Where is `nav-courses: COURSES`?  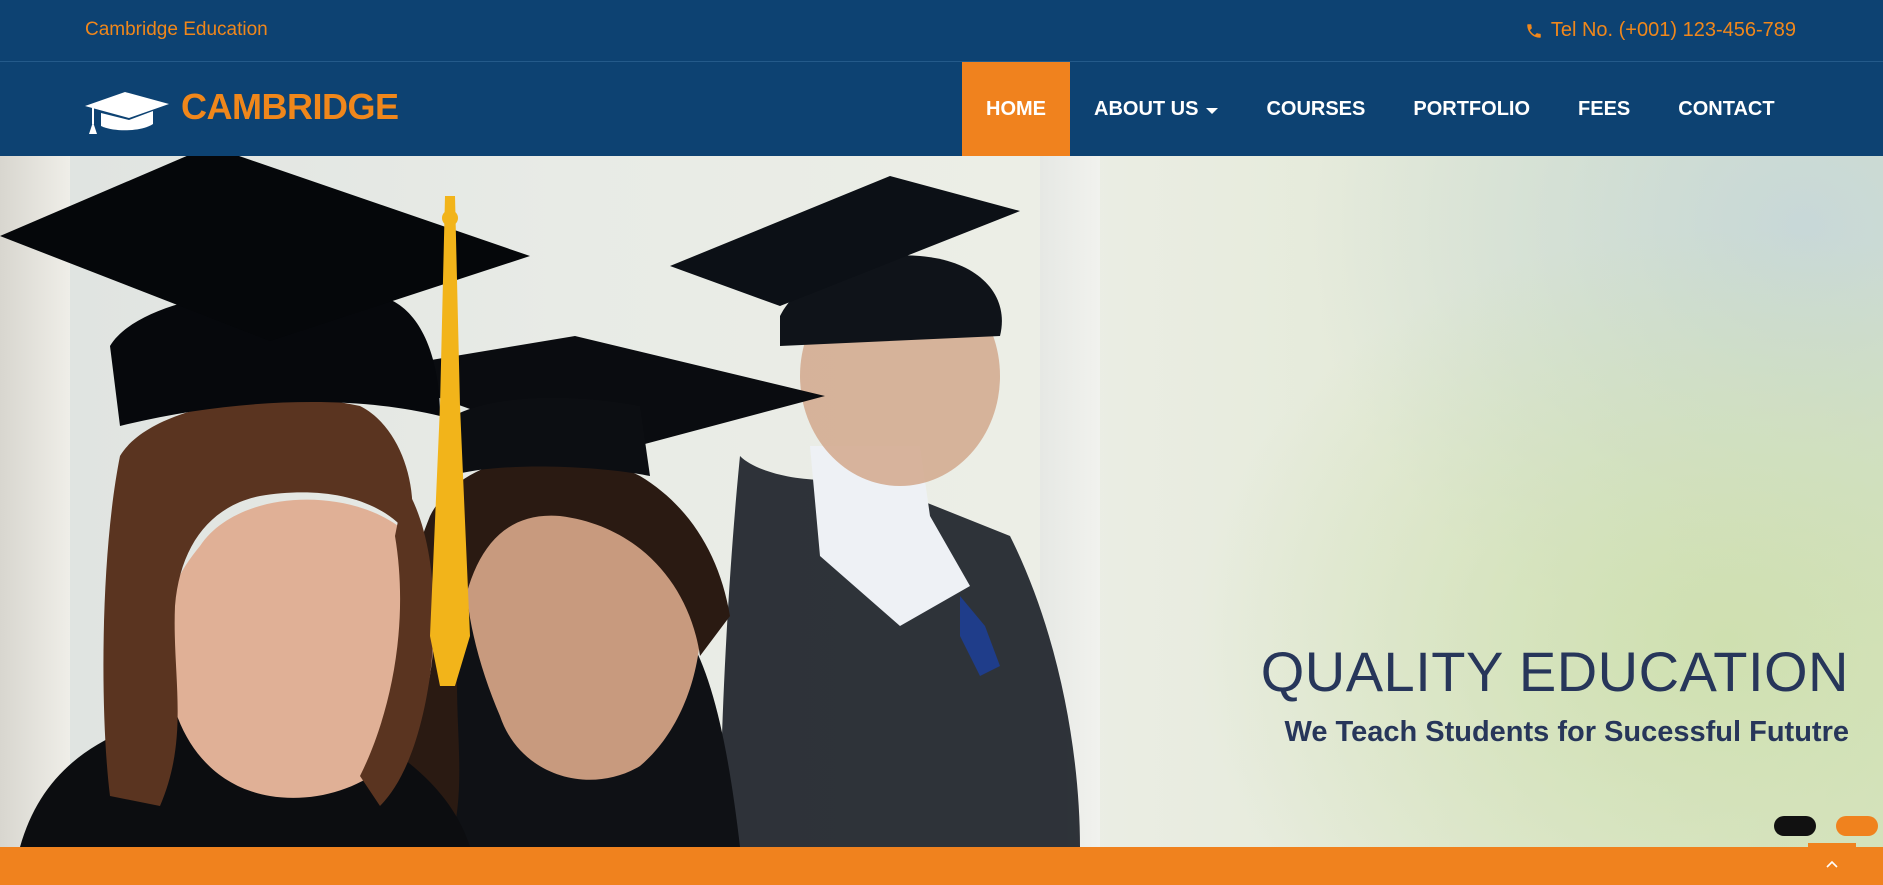 nav-courses: COURSES is located at coordinates (1315, 109).